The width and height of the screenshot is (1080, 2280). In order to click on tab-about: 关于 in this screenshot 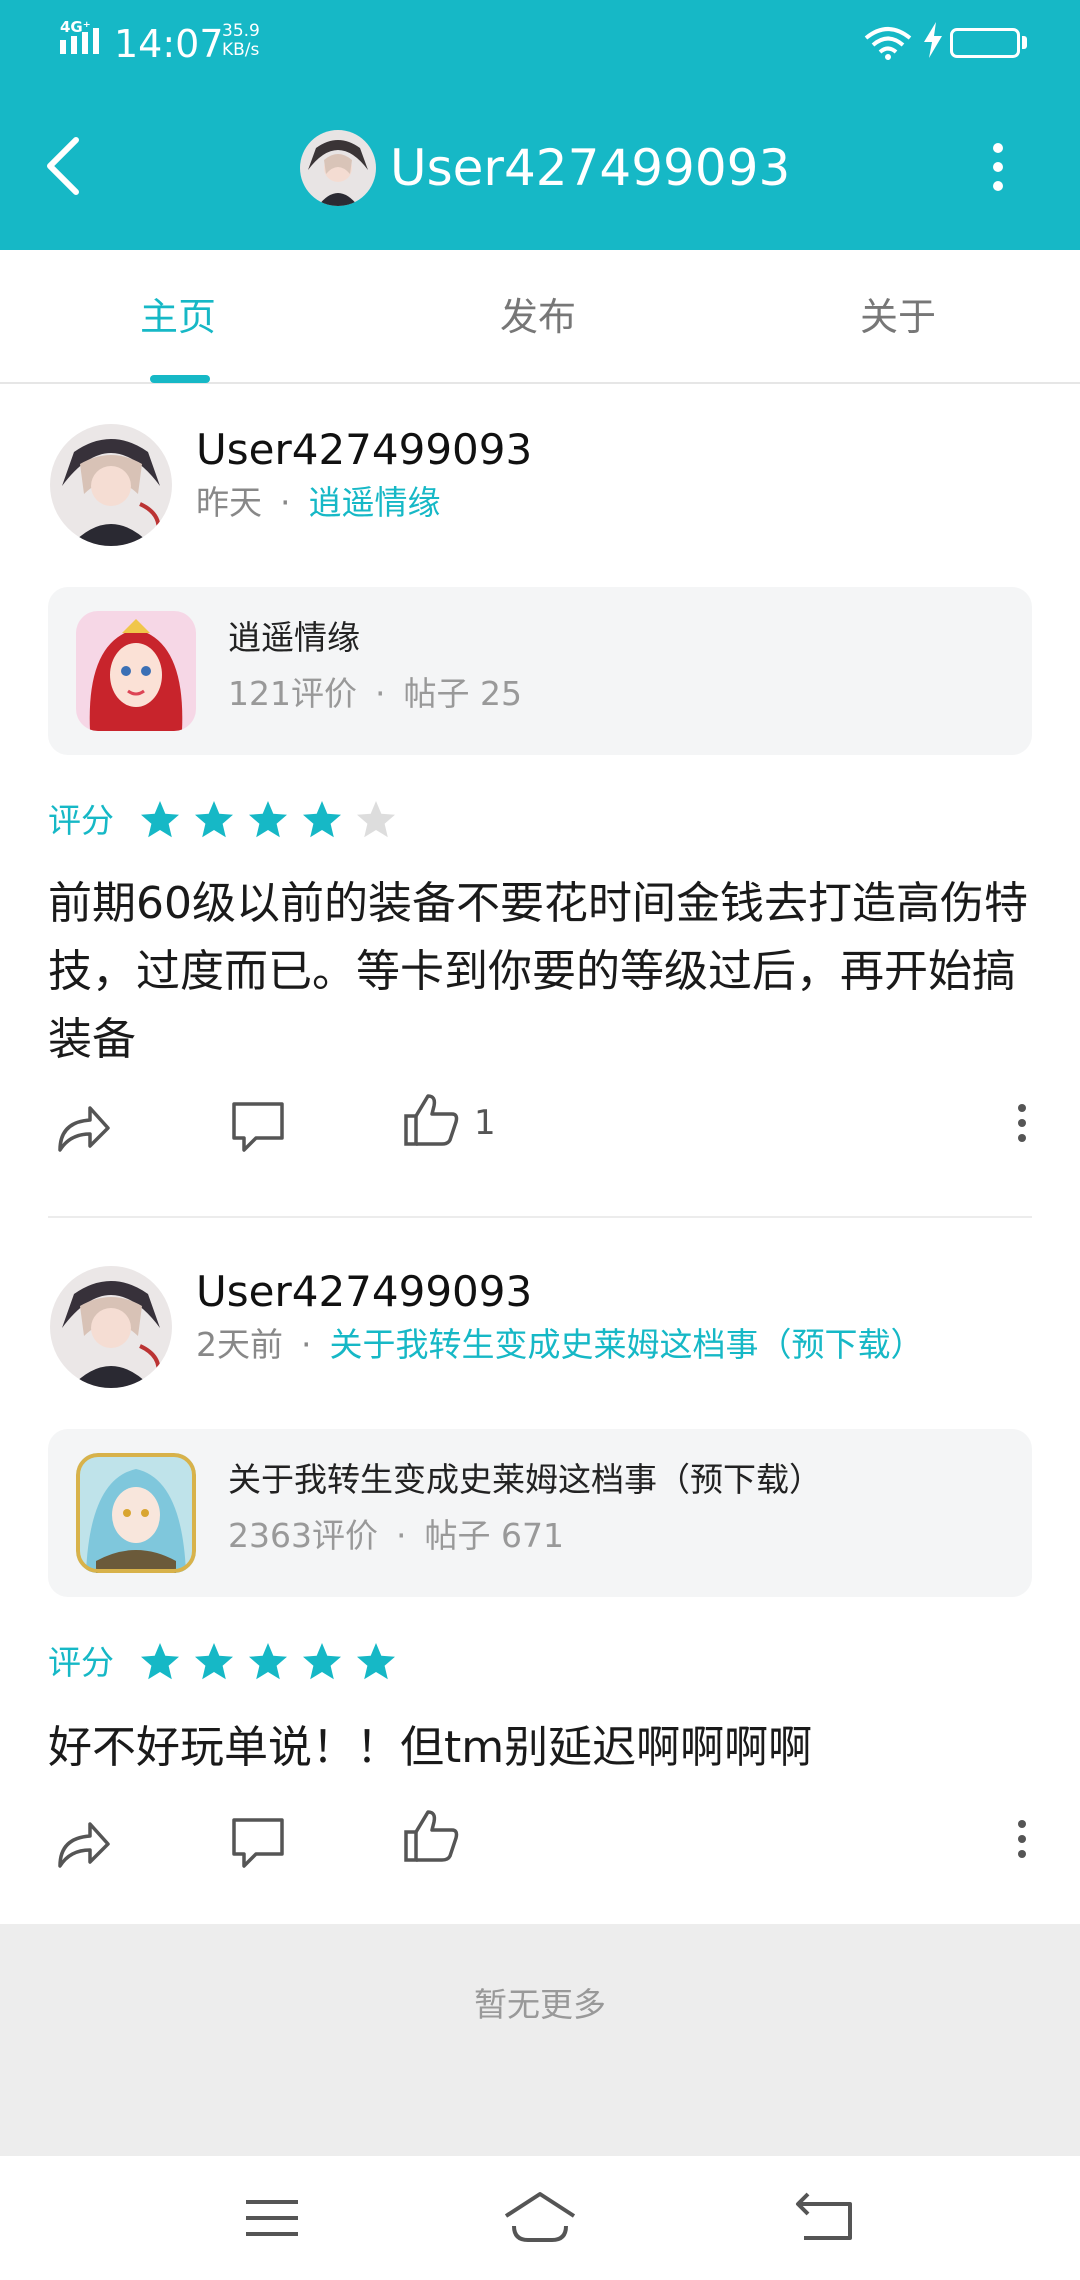, I will do `click(898, 317)`.